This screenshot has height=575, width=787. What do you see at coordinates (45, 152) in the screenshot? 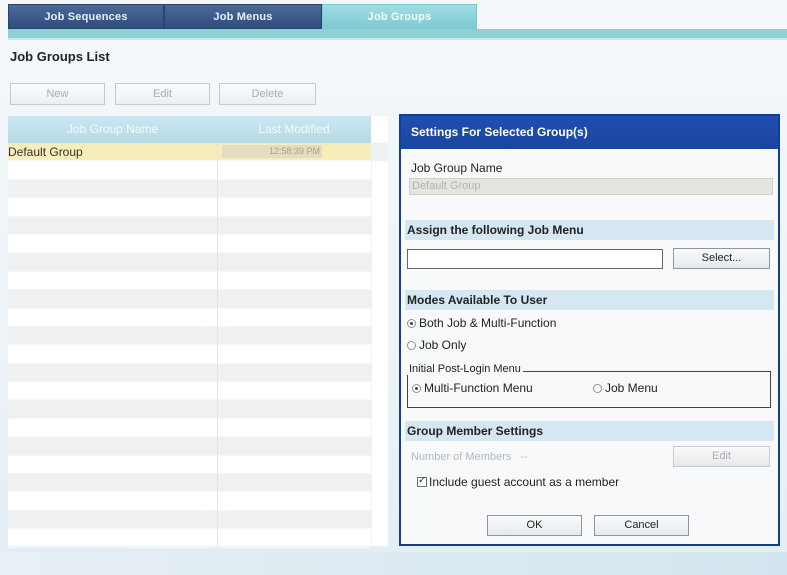
I see `group-name-cell: Default Group` at bounding box center [45, 152].